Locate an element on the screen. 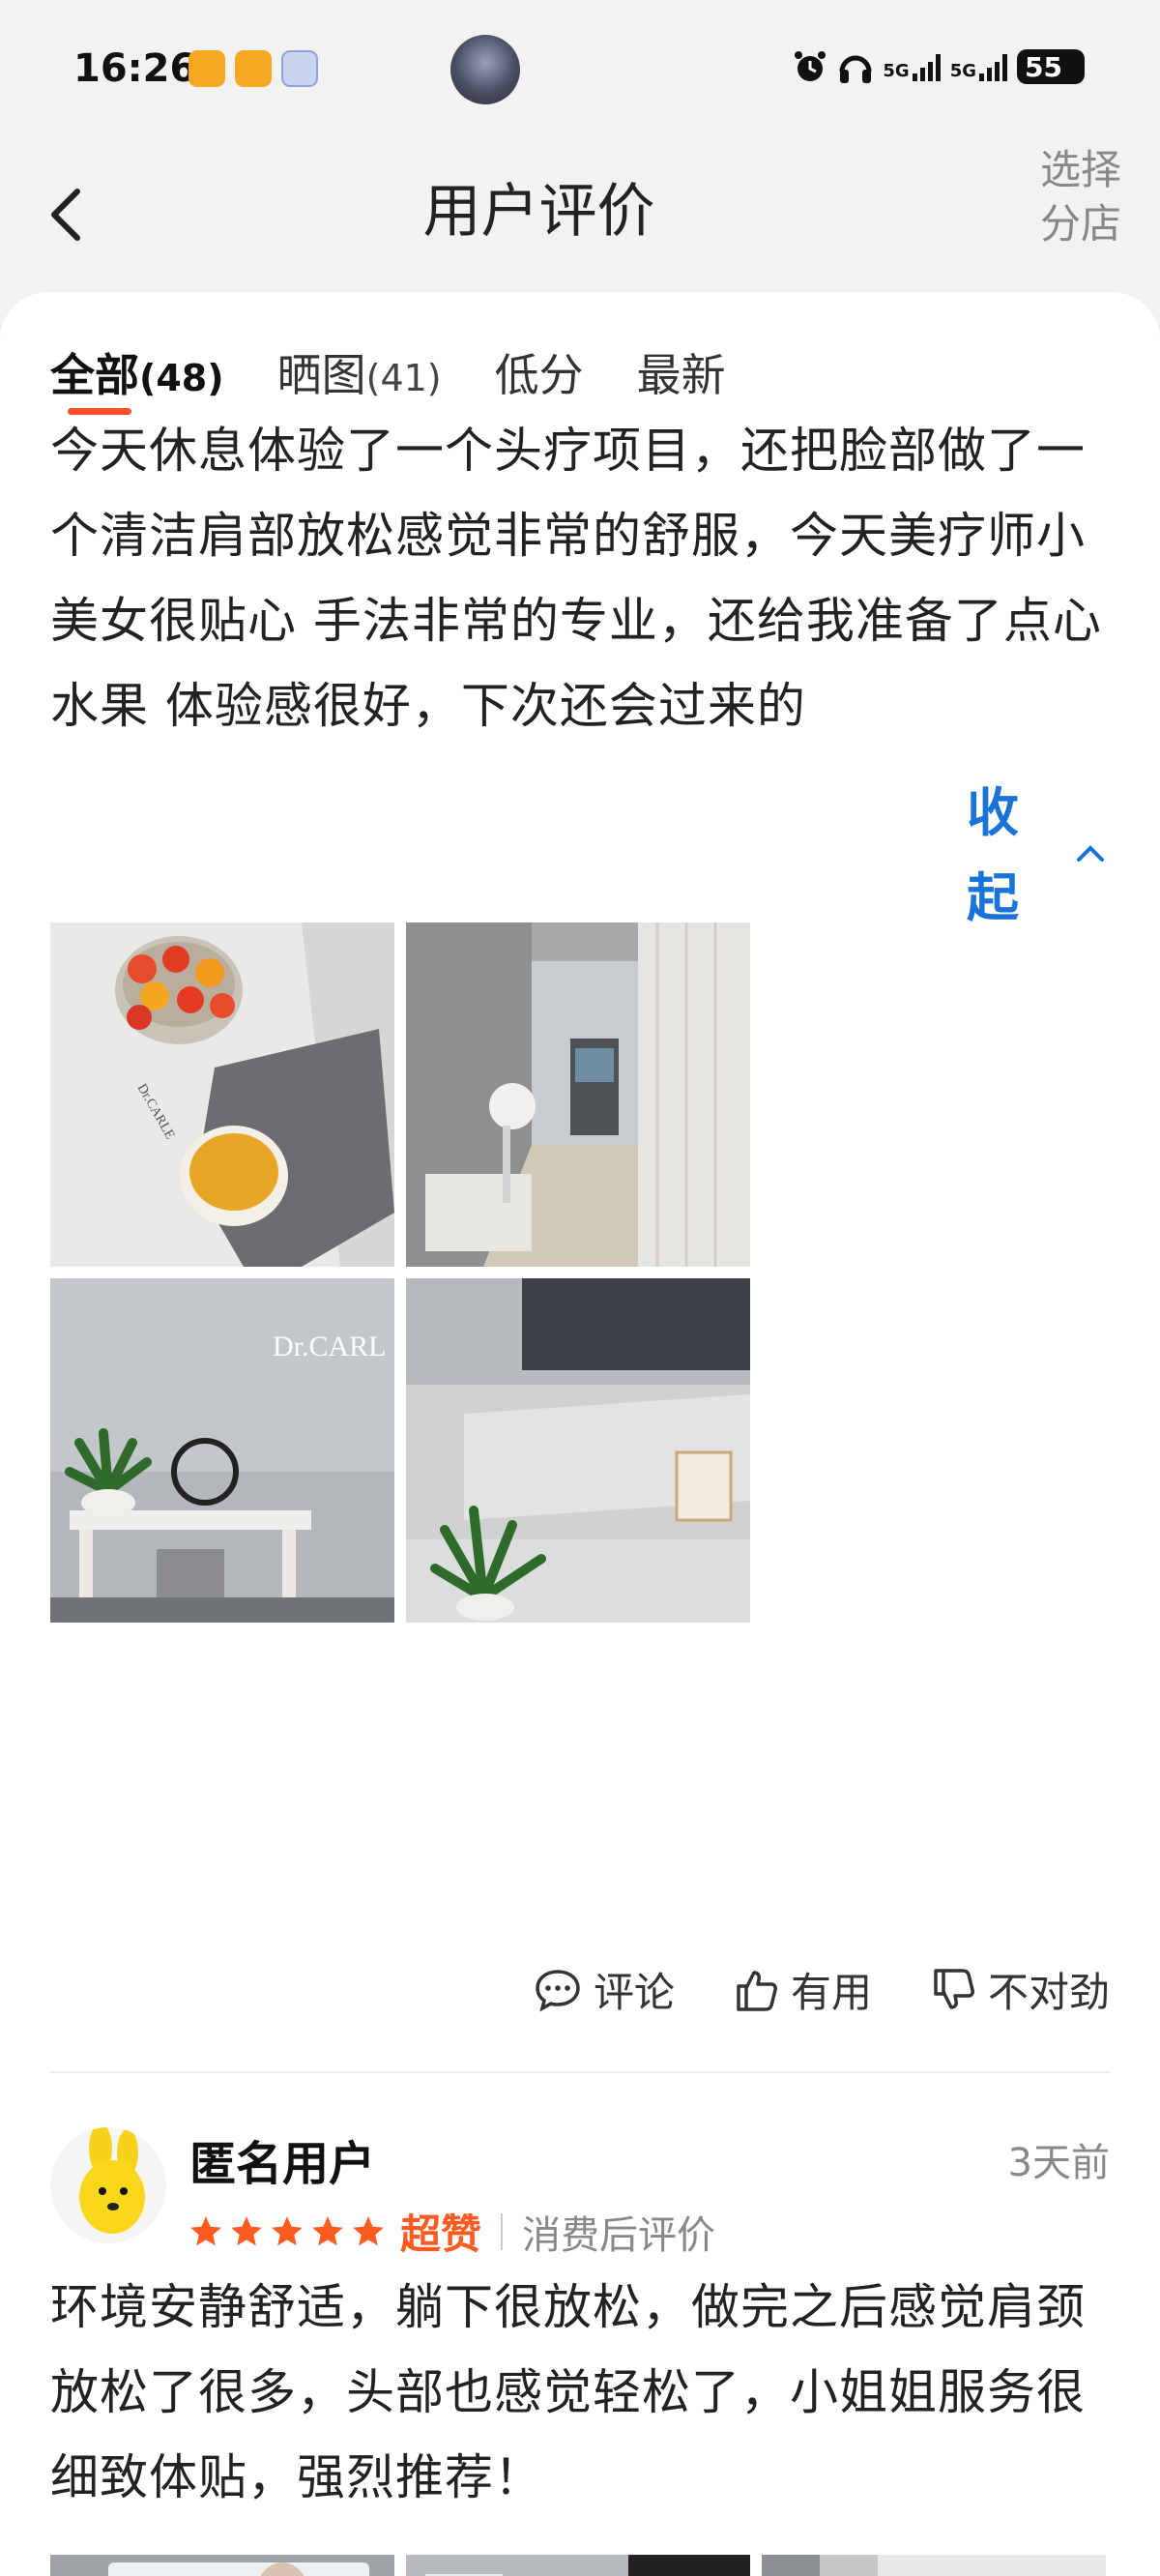  photo-wall-display is located at coordinates (578, 1450).